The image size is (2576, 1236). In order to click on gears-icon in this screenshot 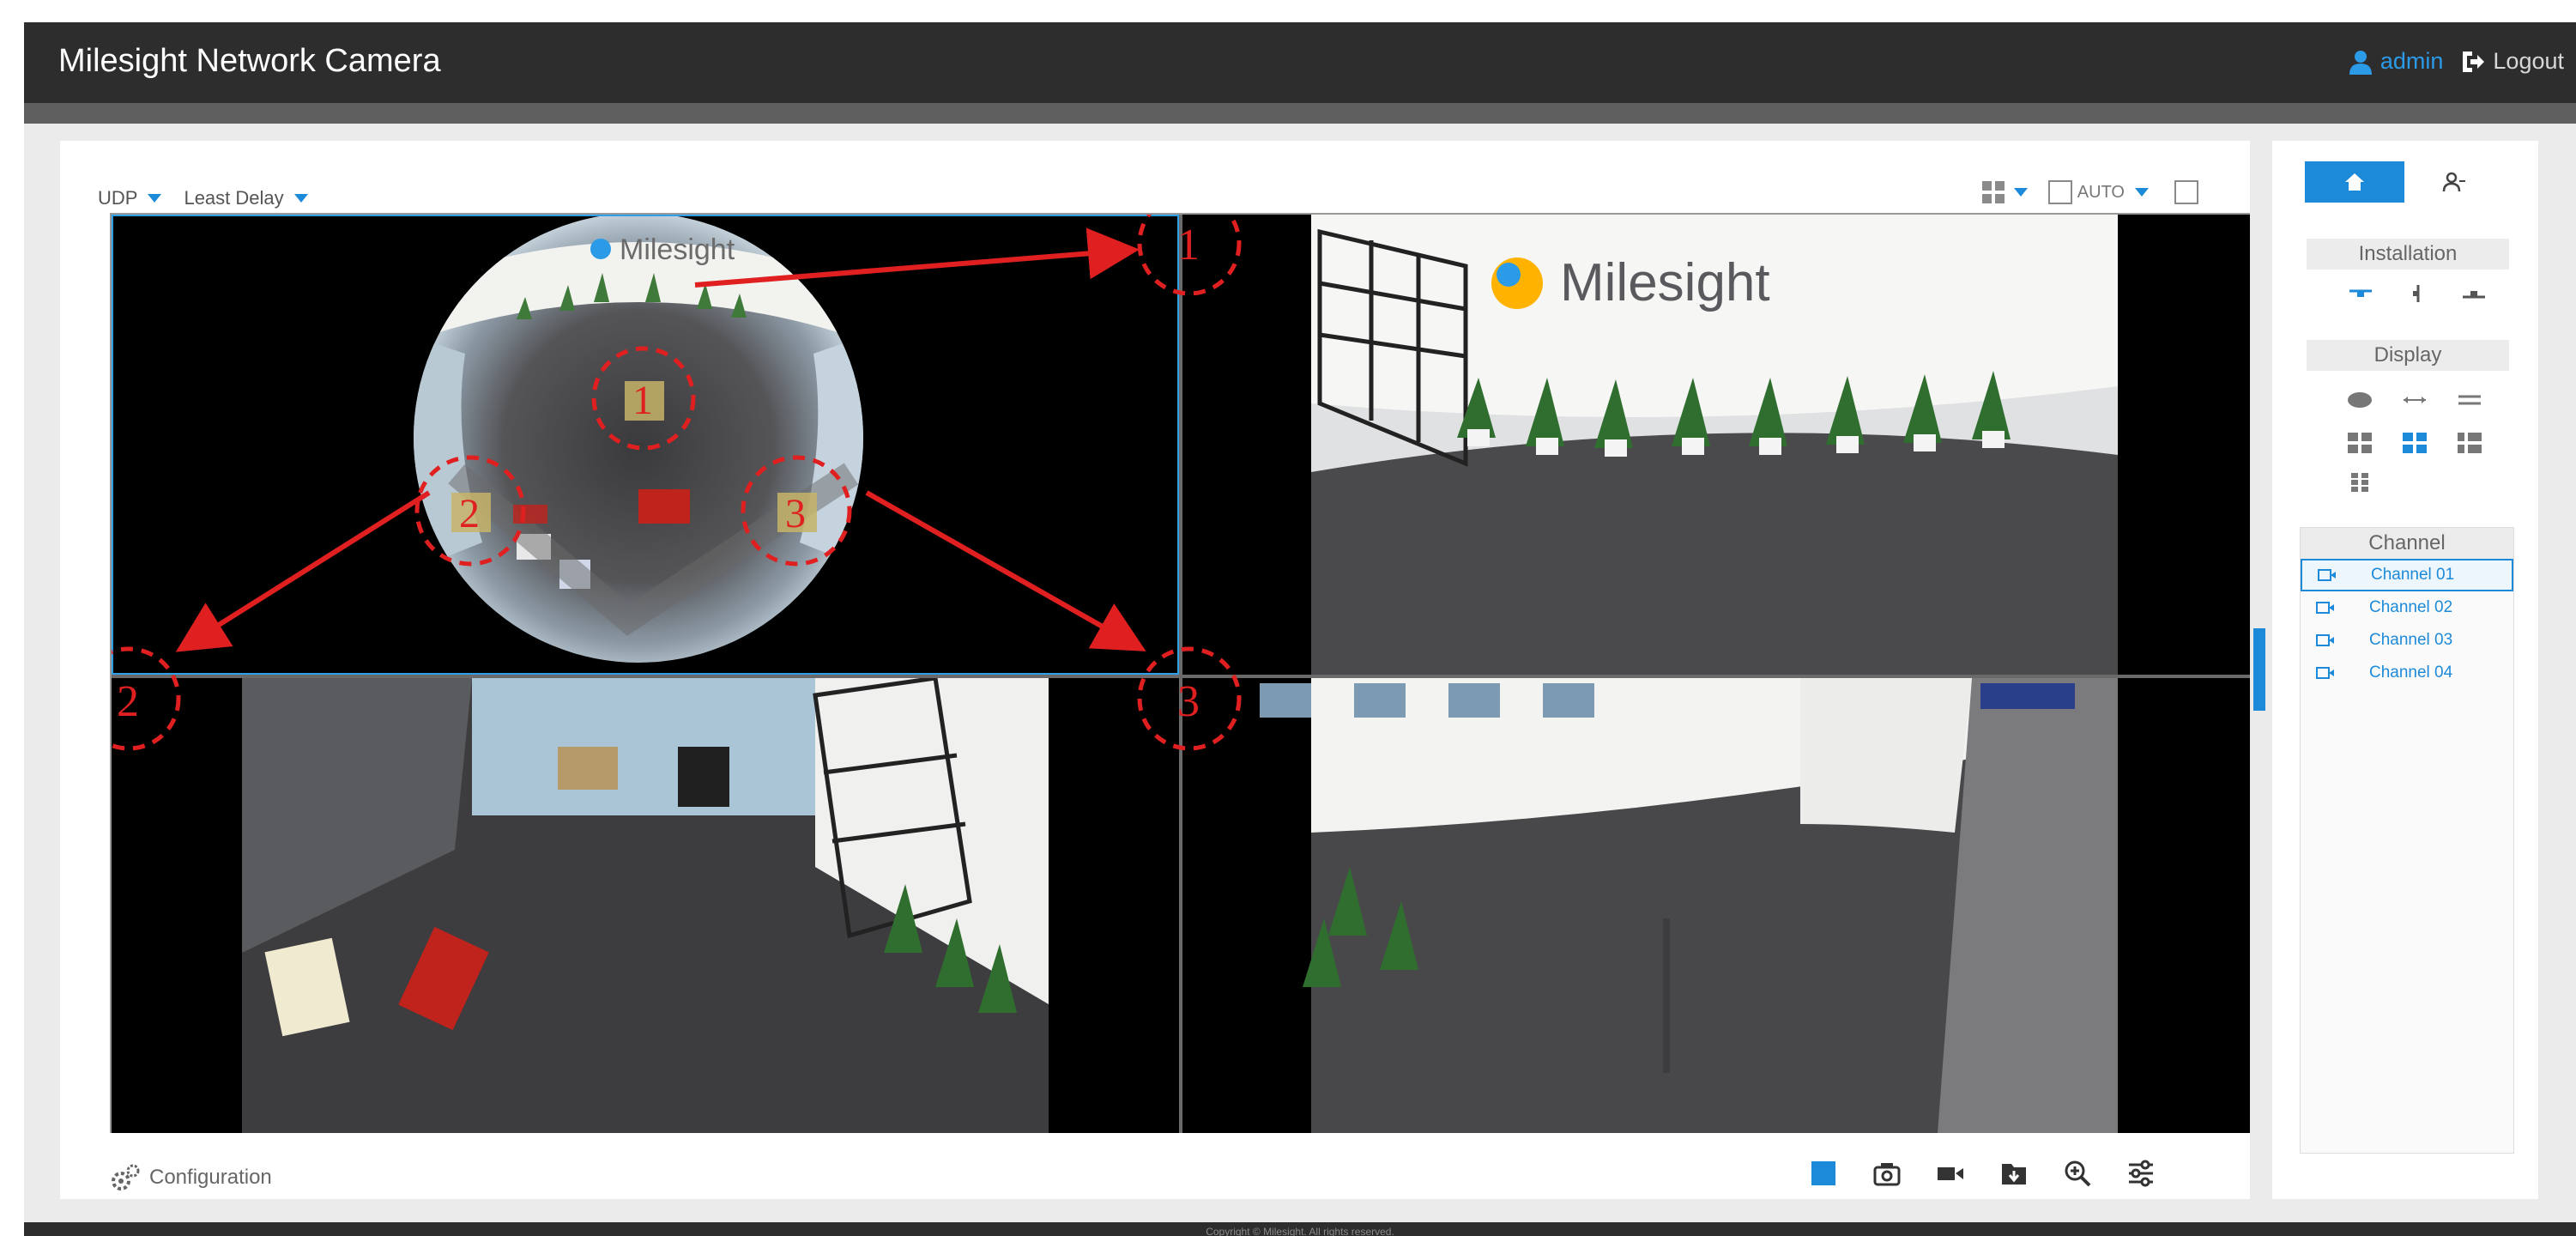, I will do `click(126, 1177)`.